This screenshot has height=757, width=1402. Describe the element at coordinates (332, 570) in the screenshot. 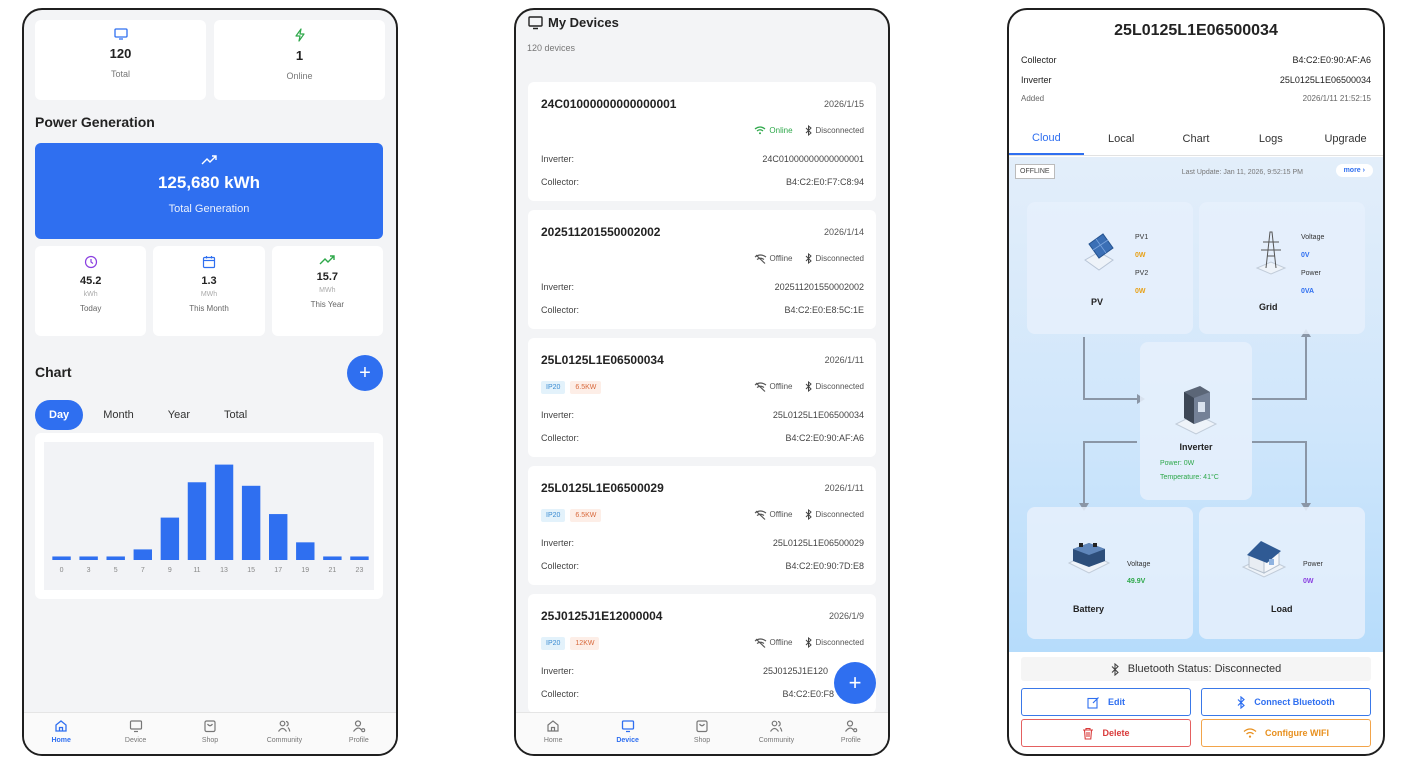

I see `chart-tick-label: 21` at that location.